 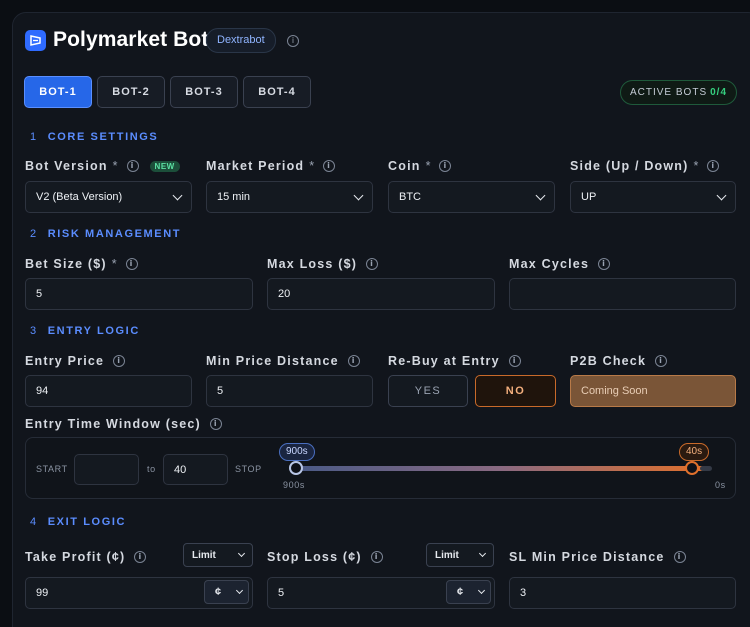 What do you see at coordinates (164, 166) in the screenshot?
I see `new-badge: NEW` at bounding box center [164, 166].